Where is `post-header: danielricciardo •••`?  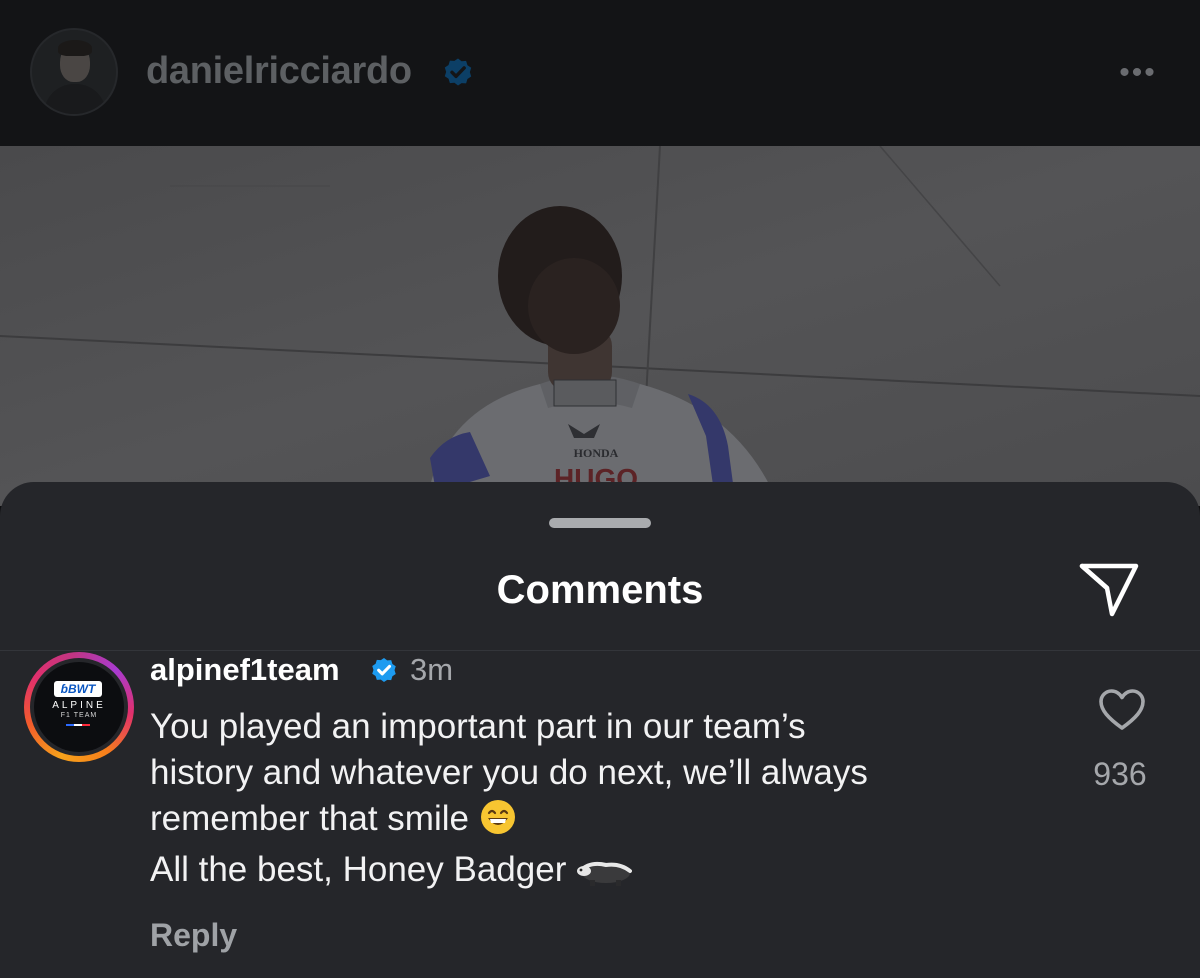
post-header: danielricciardo ••• is located at coordinates (600, 73).